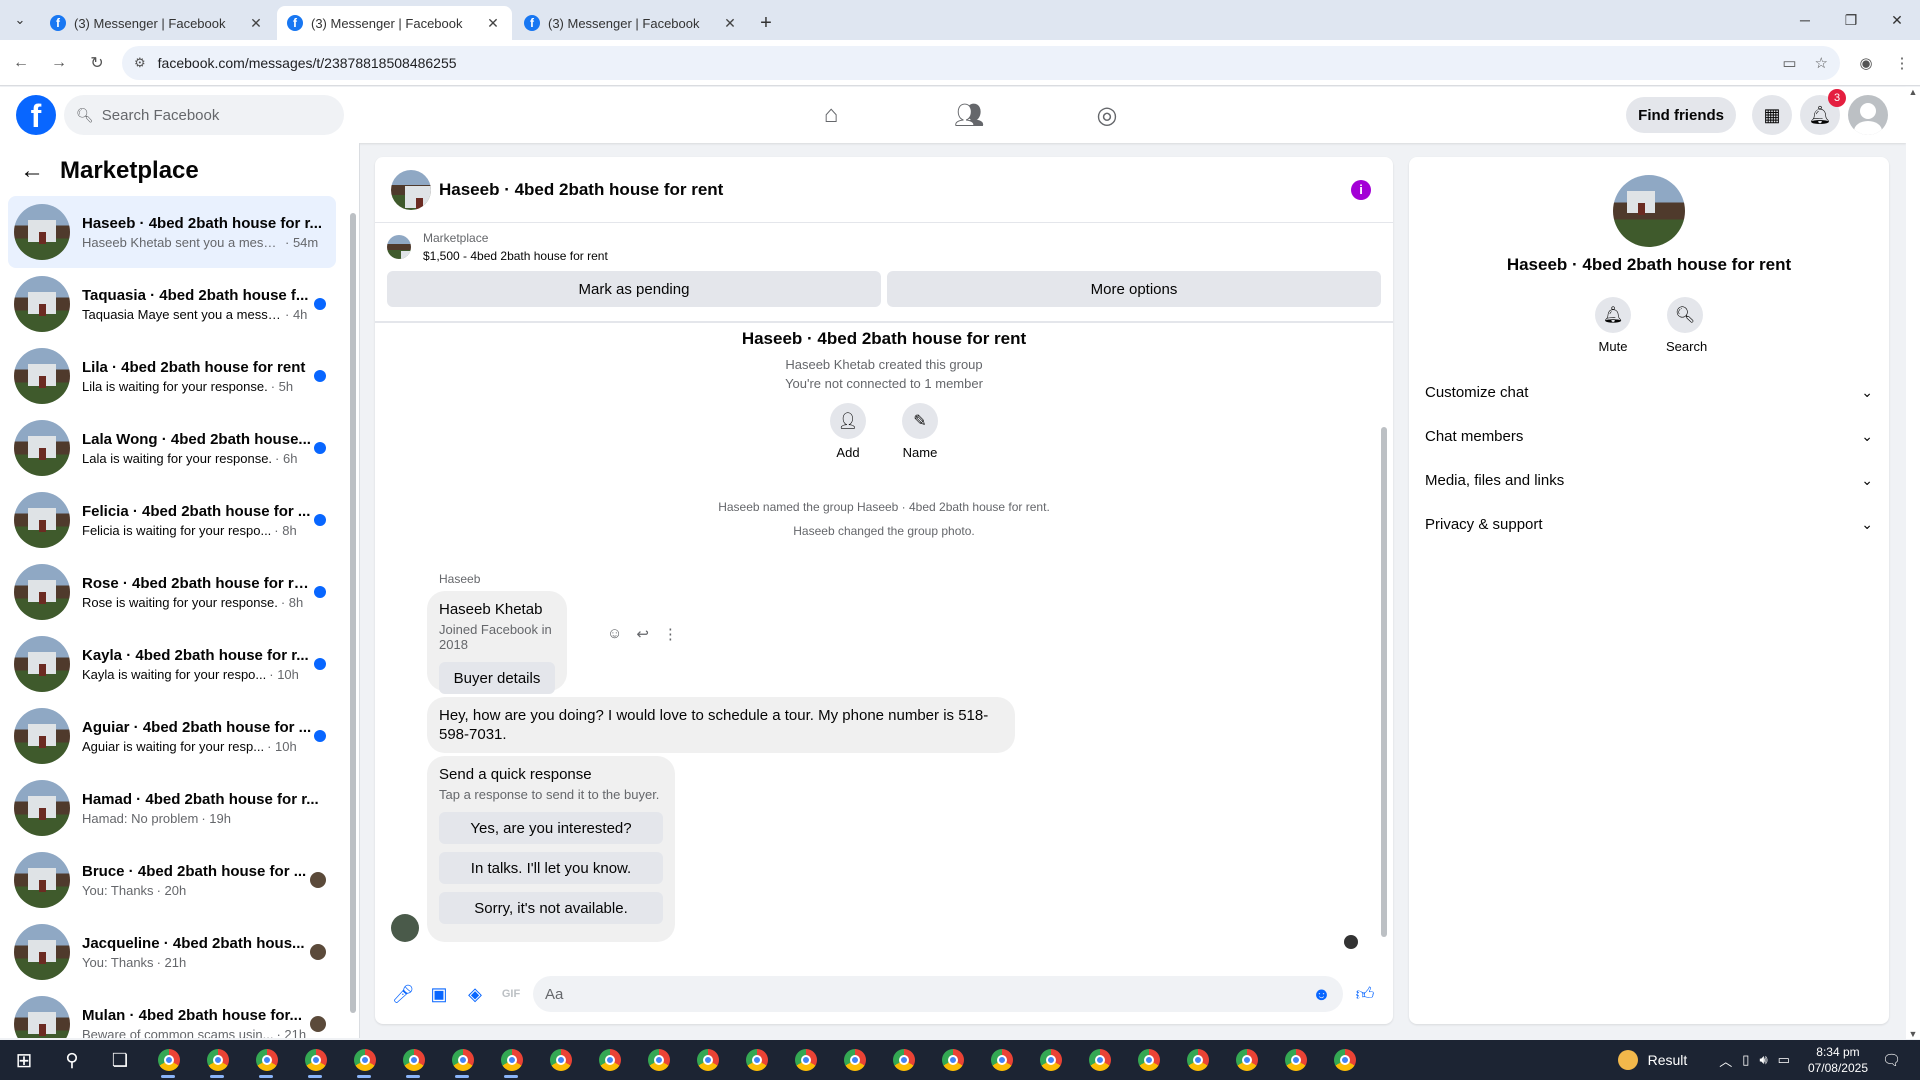 The image size is (1920, 1080). I want to click on quick-response-button: Yes, are you interested?, so click(551, 828).